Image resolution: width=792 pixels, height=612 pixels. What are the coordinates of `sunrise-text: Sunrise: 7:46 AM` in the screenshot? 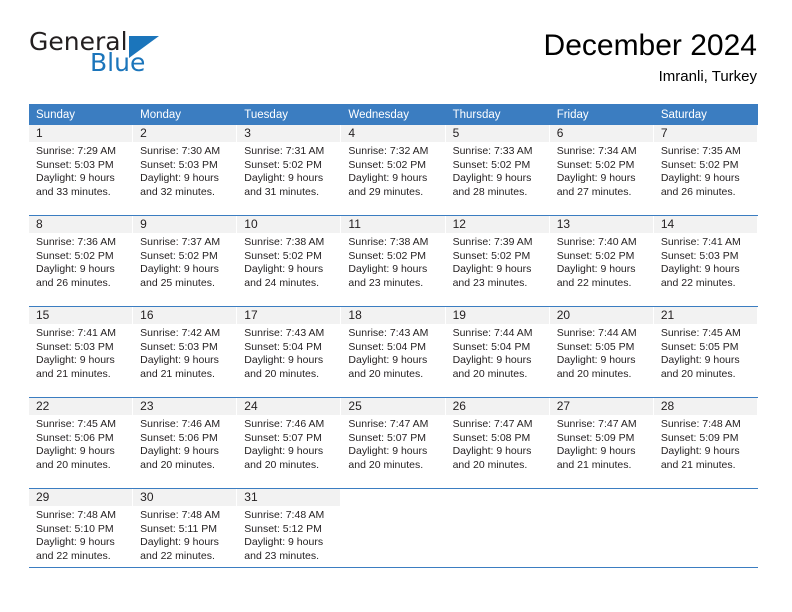 It's located at (284, 424).